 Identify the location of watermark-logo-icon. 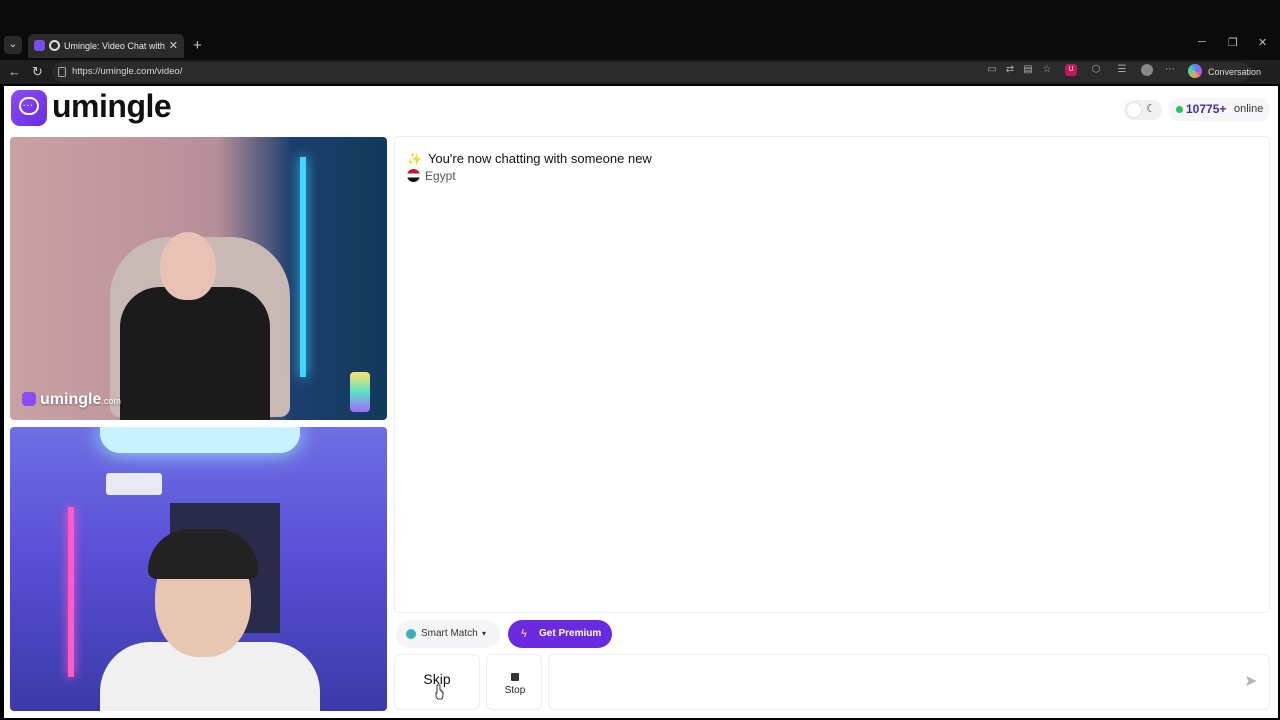
(29, 399).